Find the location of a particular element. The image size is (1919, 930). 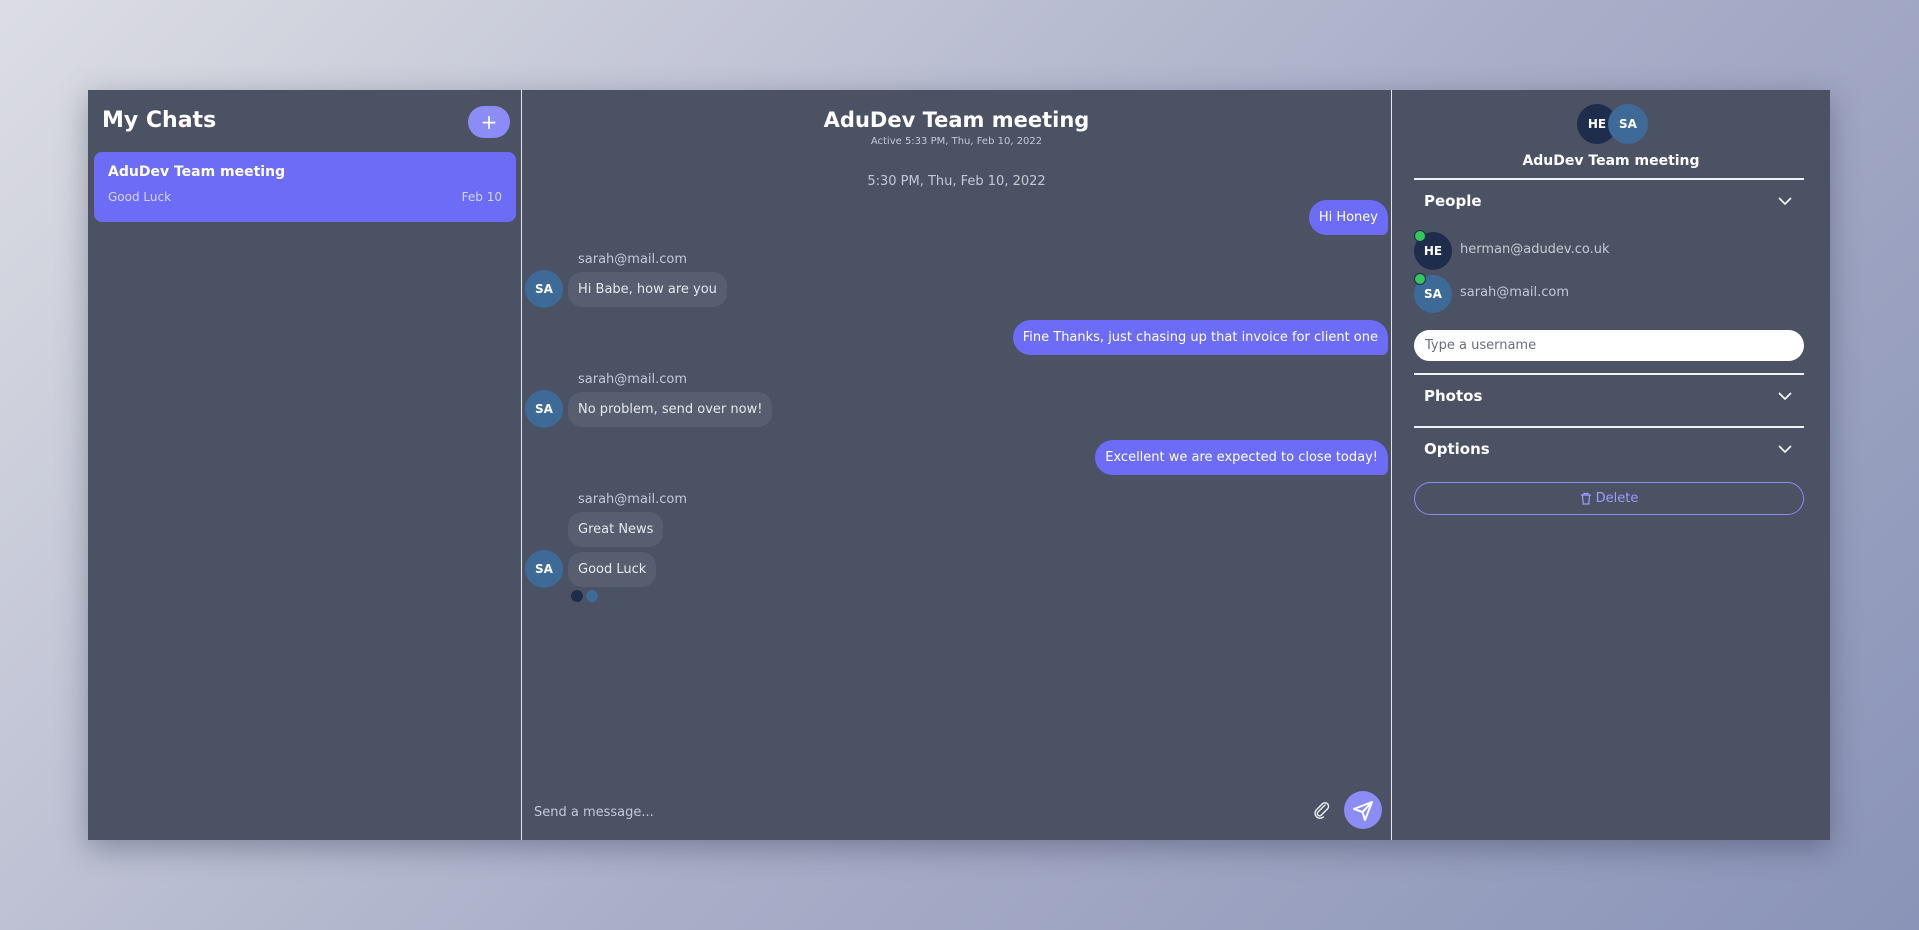

message-input is located at coordinates (924, 812).